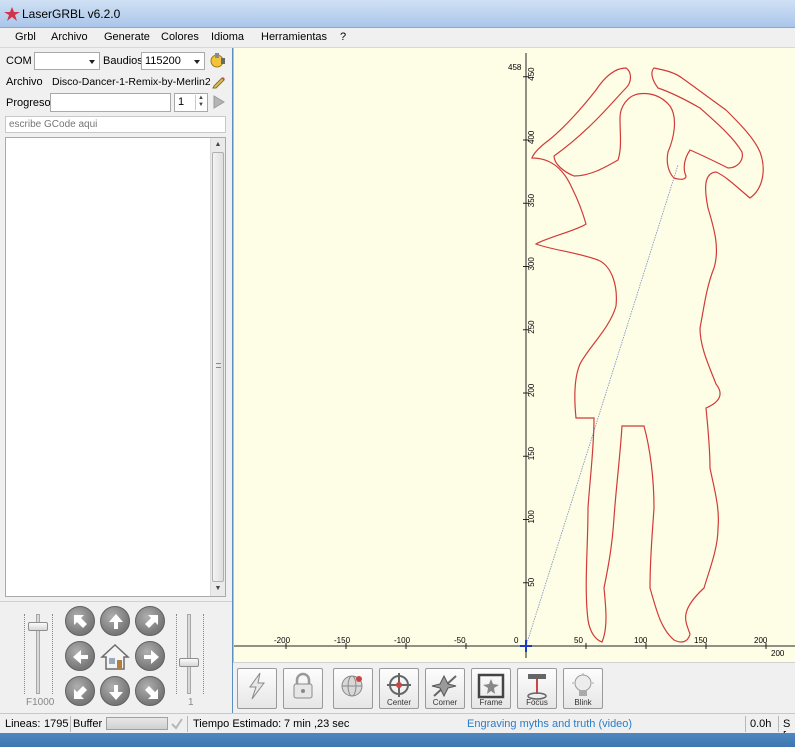 This screenshot has height=747, width=795. What do you see at coordinates (549, 724) in the screenshot?
I see `help-link: Engraving myths and truth (video)` at bounding box center [549, 724].